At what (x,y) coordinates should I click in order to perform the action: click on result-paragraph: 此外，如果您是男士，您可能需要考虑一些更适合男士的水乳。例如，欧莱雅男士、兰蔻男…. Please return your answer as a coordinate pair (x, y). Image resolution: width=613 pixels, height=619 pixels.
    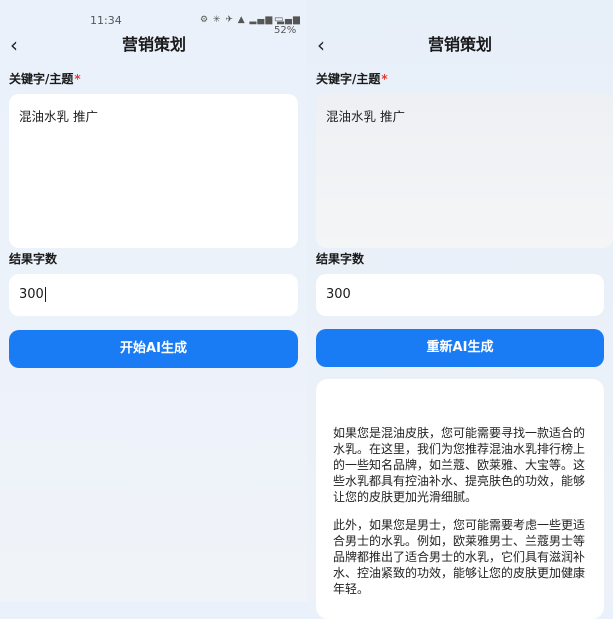
    Looking at the image, I should click on (459, 557).